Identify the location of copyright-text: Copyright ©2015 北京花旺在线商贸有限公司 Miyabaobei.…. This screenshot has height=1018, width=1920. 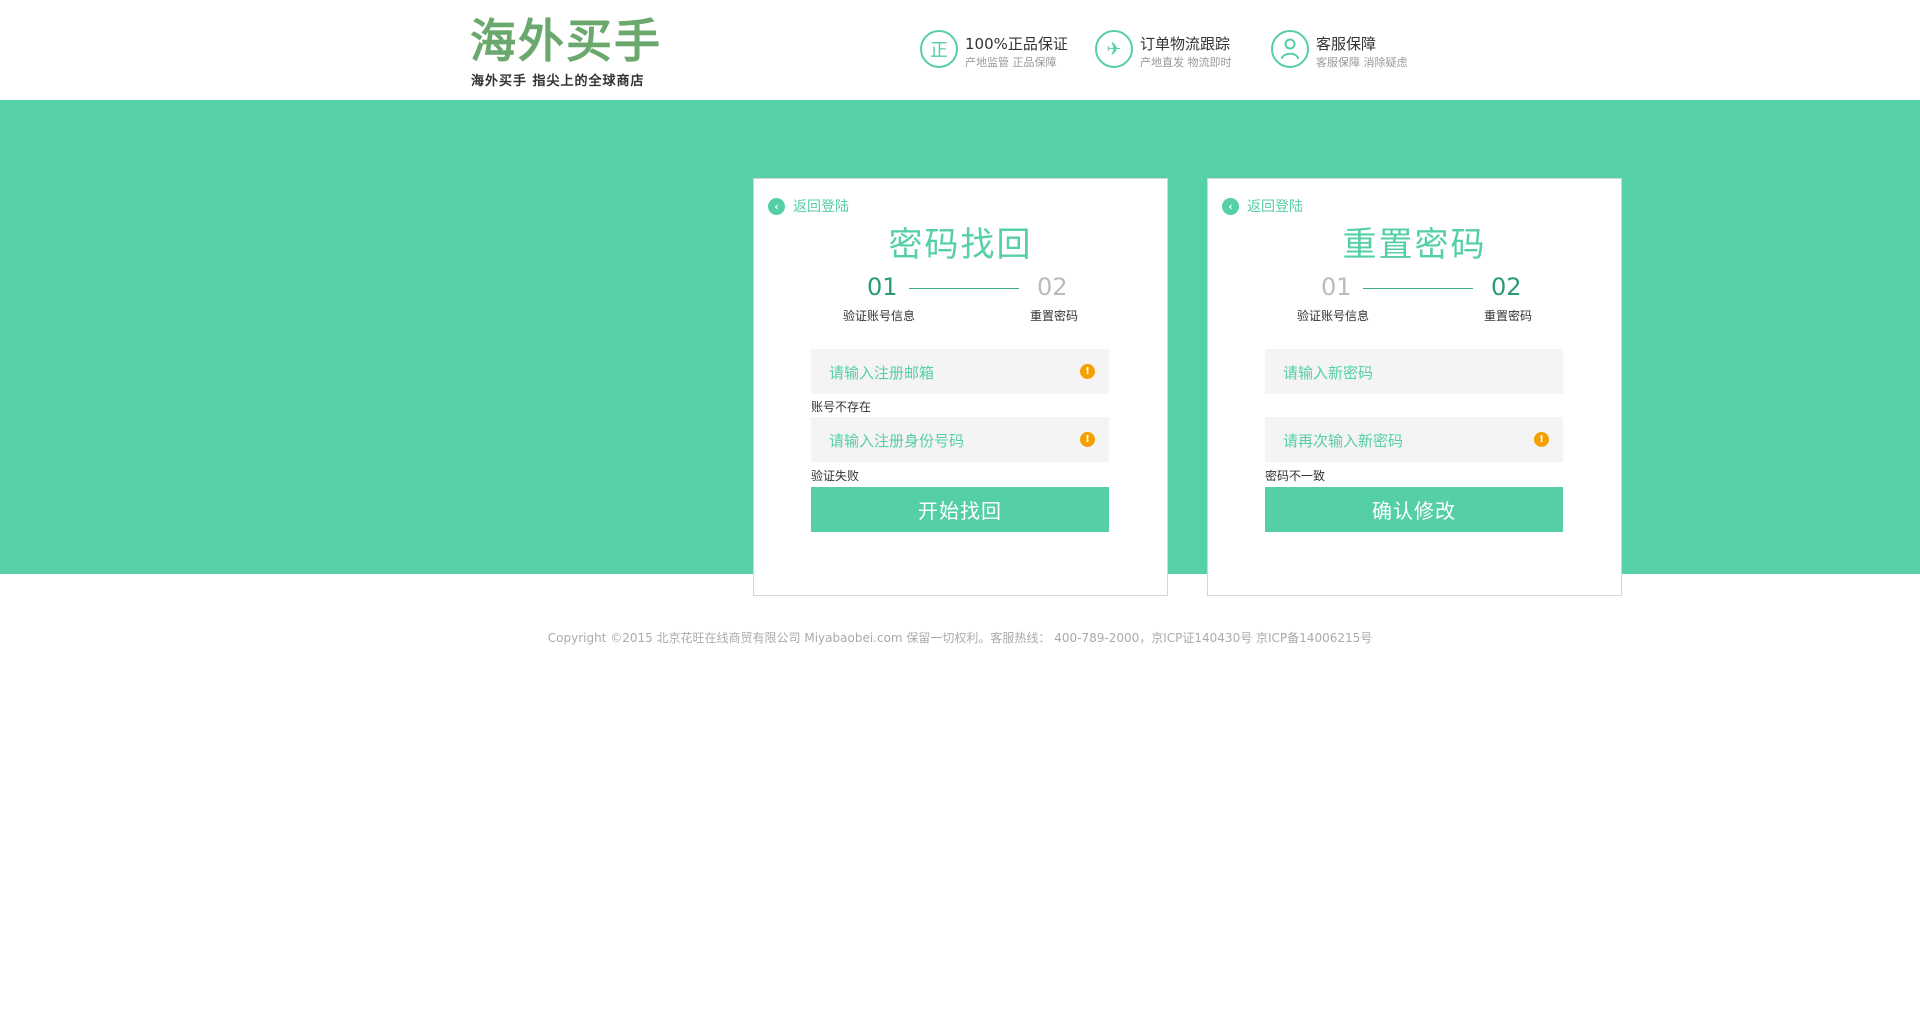
(960, 638).